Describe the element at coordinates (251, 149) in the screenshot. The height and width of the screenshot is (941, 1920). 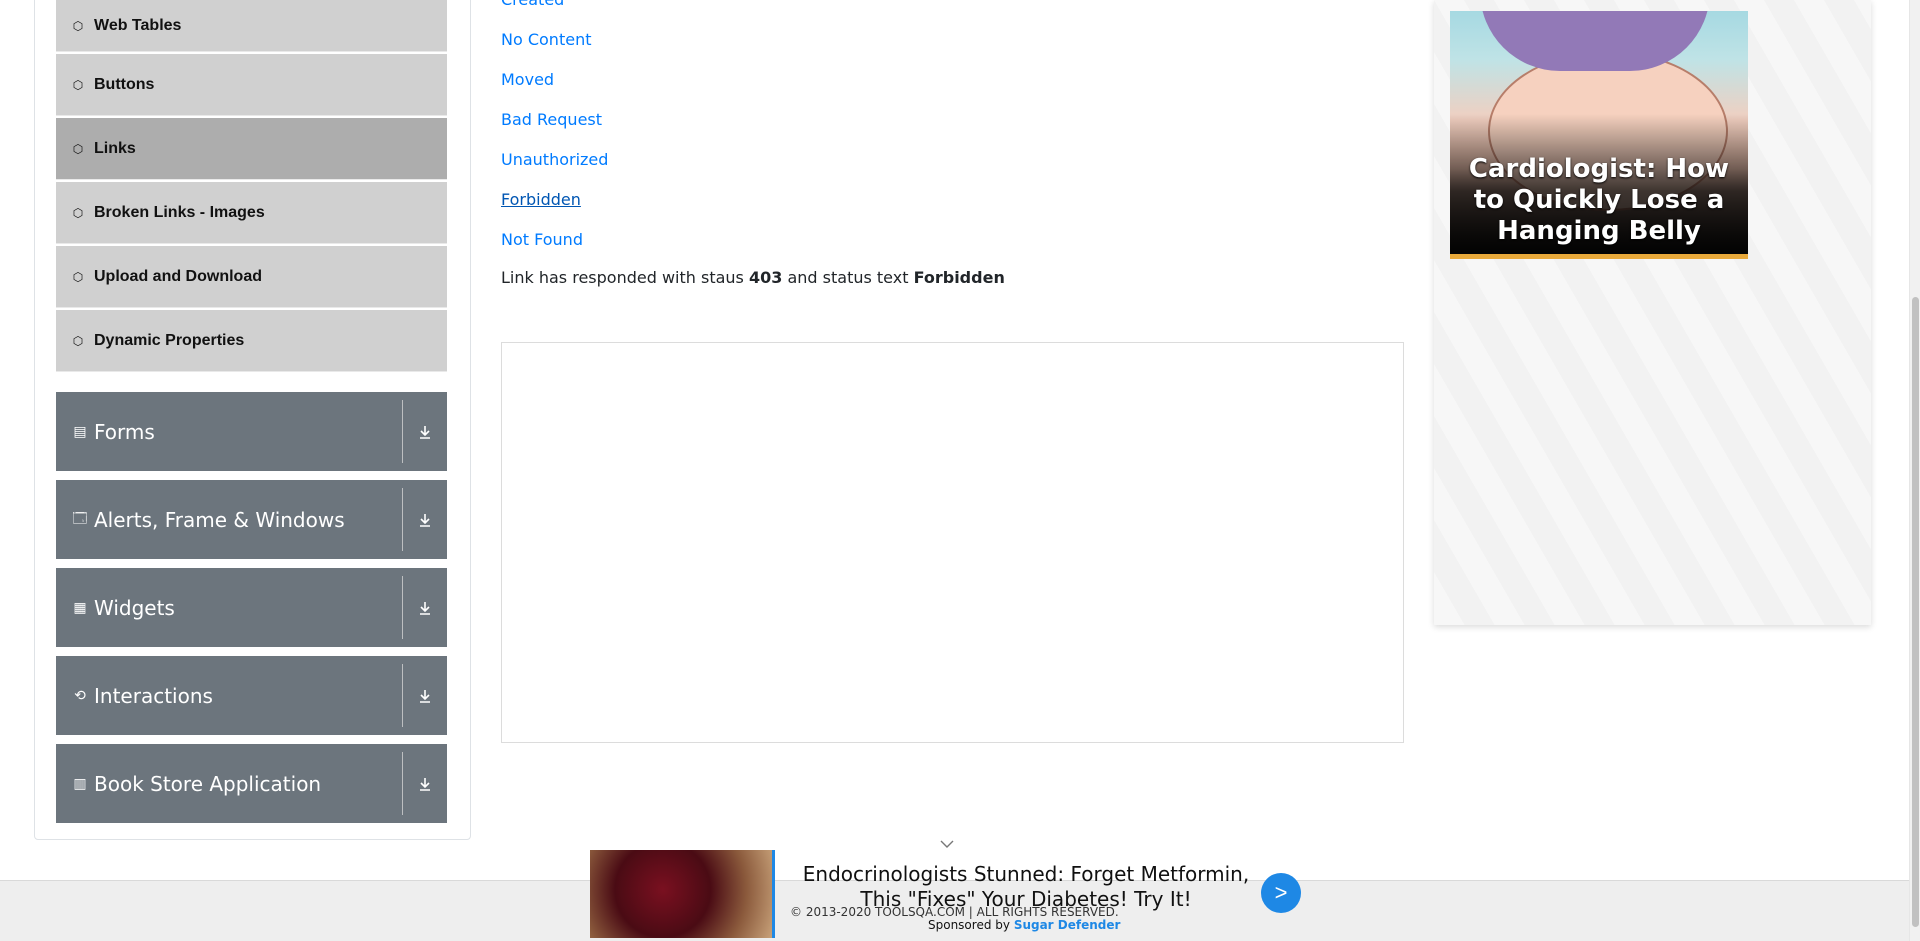
I see `sidebar-item-links: ⬡ Links` at that location.